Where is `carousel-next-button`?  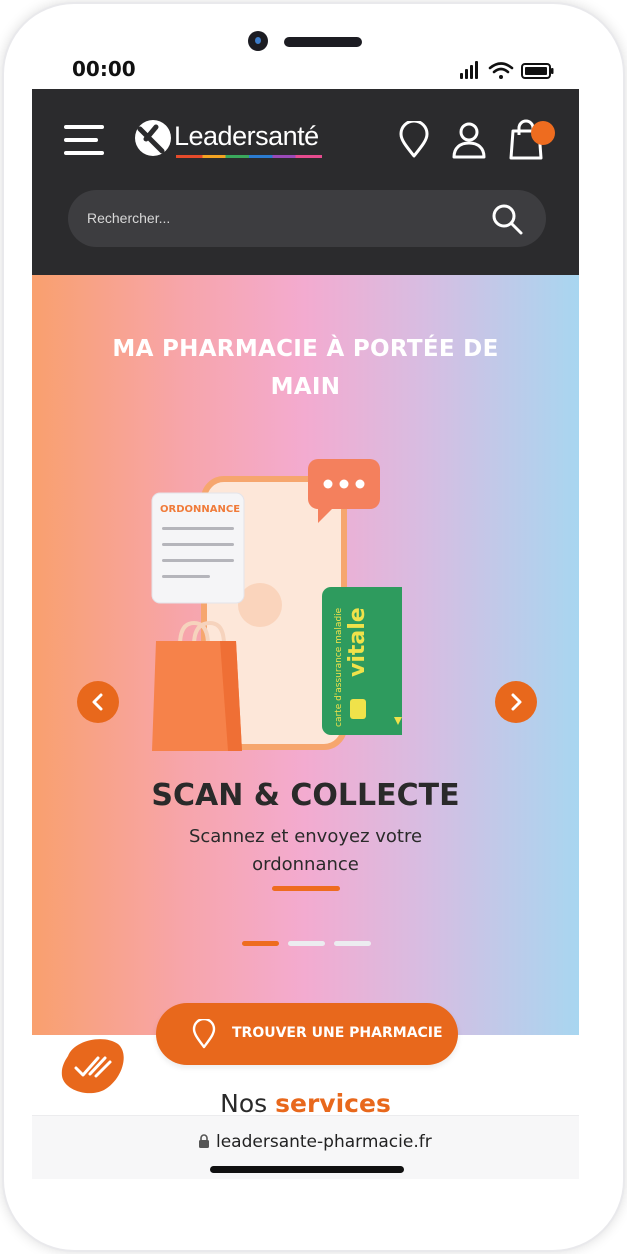
carousel-next-button is located at coordinates (516, 702).